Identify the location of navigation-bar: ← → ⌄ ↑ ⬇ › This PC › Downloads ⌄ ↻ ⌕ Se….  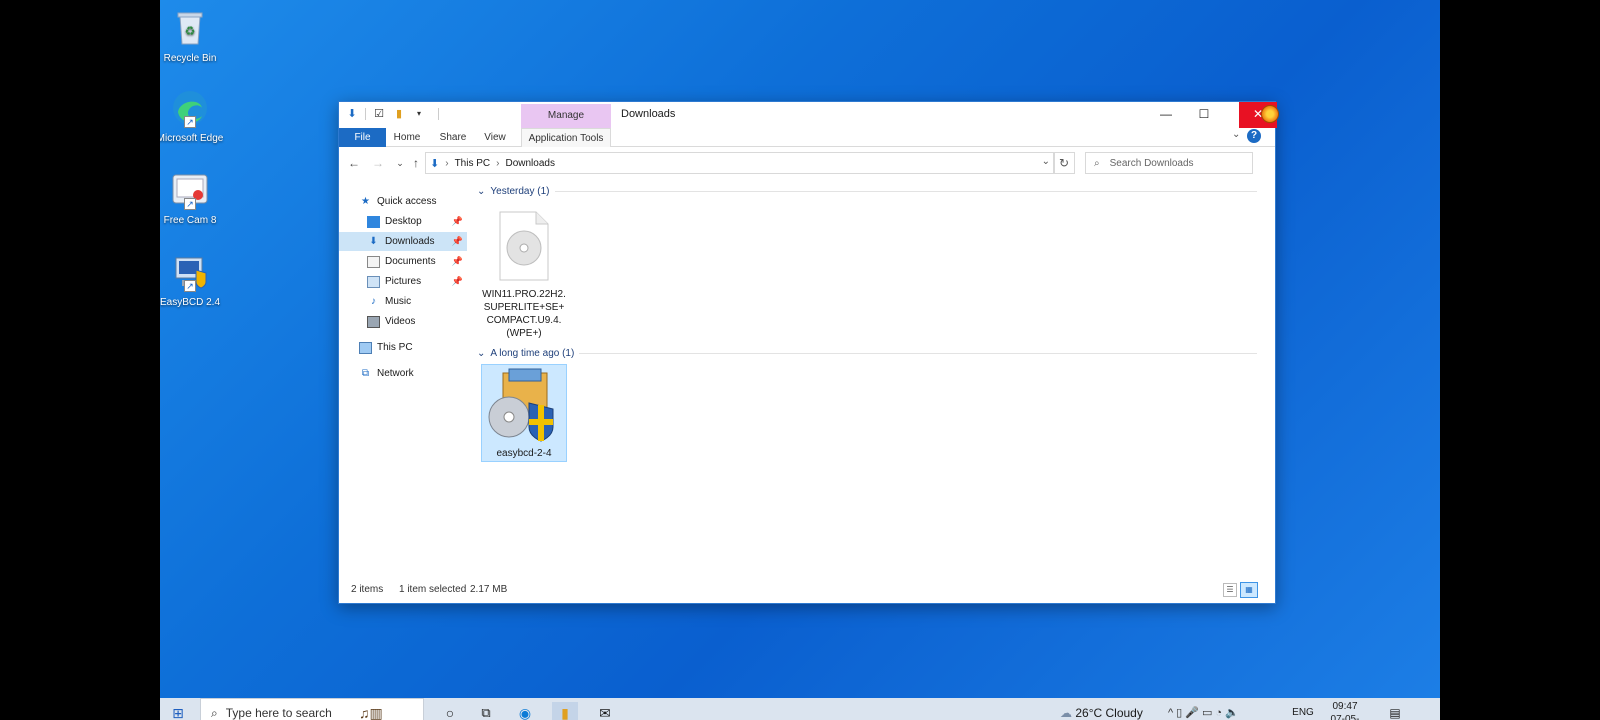
(807, 163).